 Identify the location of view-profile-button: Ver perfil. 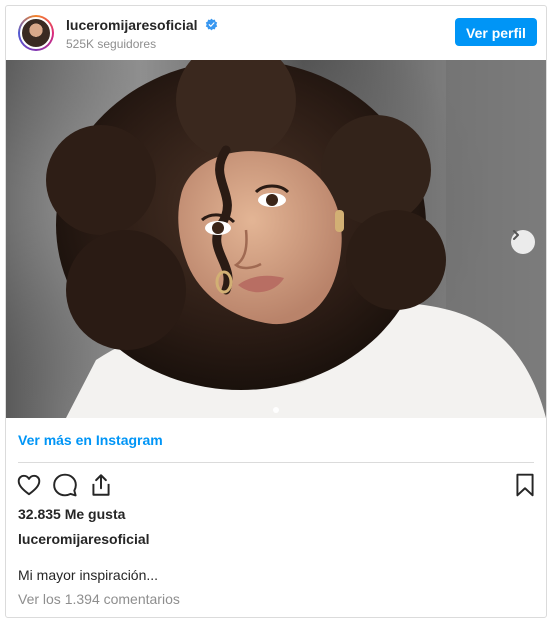
(496, 32).